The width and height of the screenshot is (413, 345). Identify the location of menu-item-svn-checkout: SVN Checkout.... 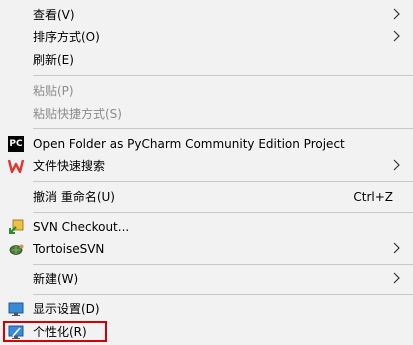
(206, 227).